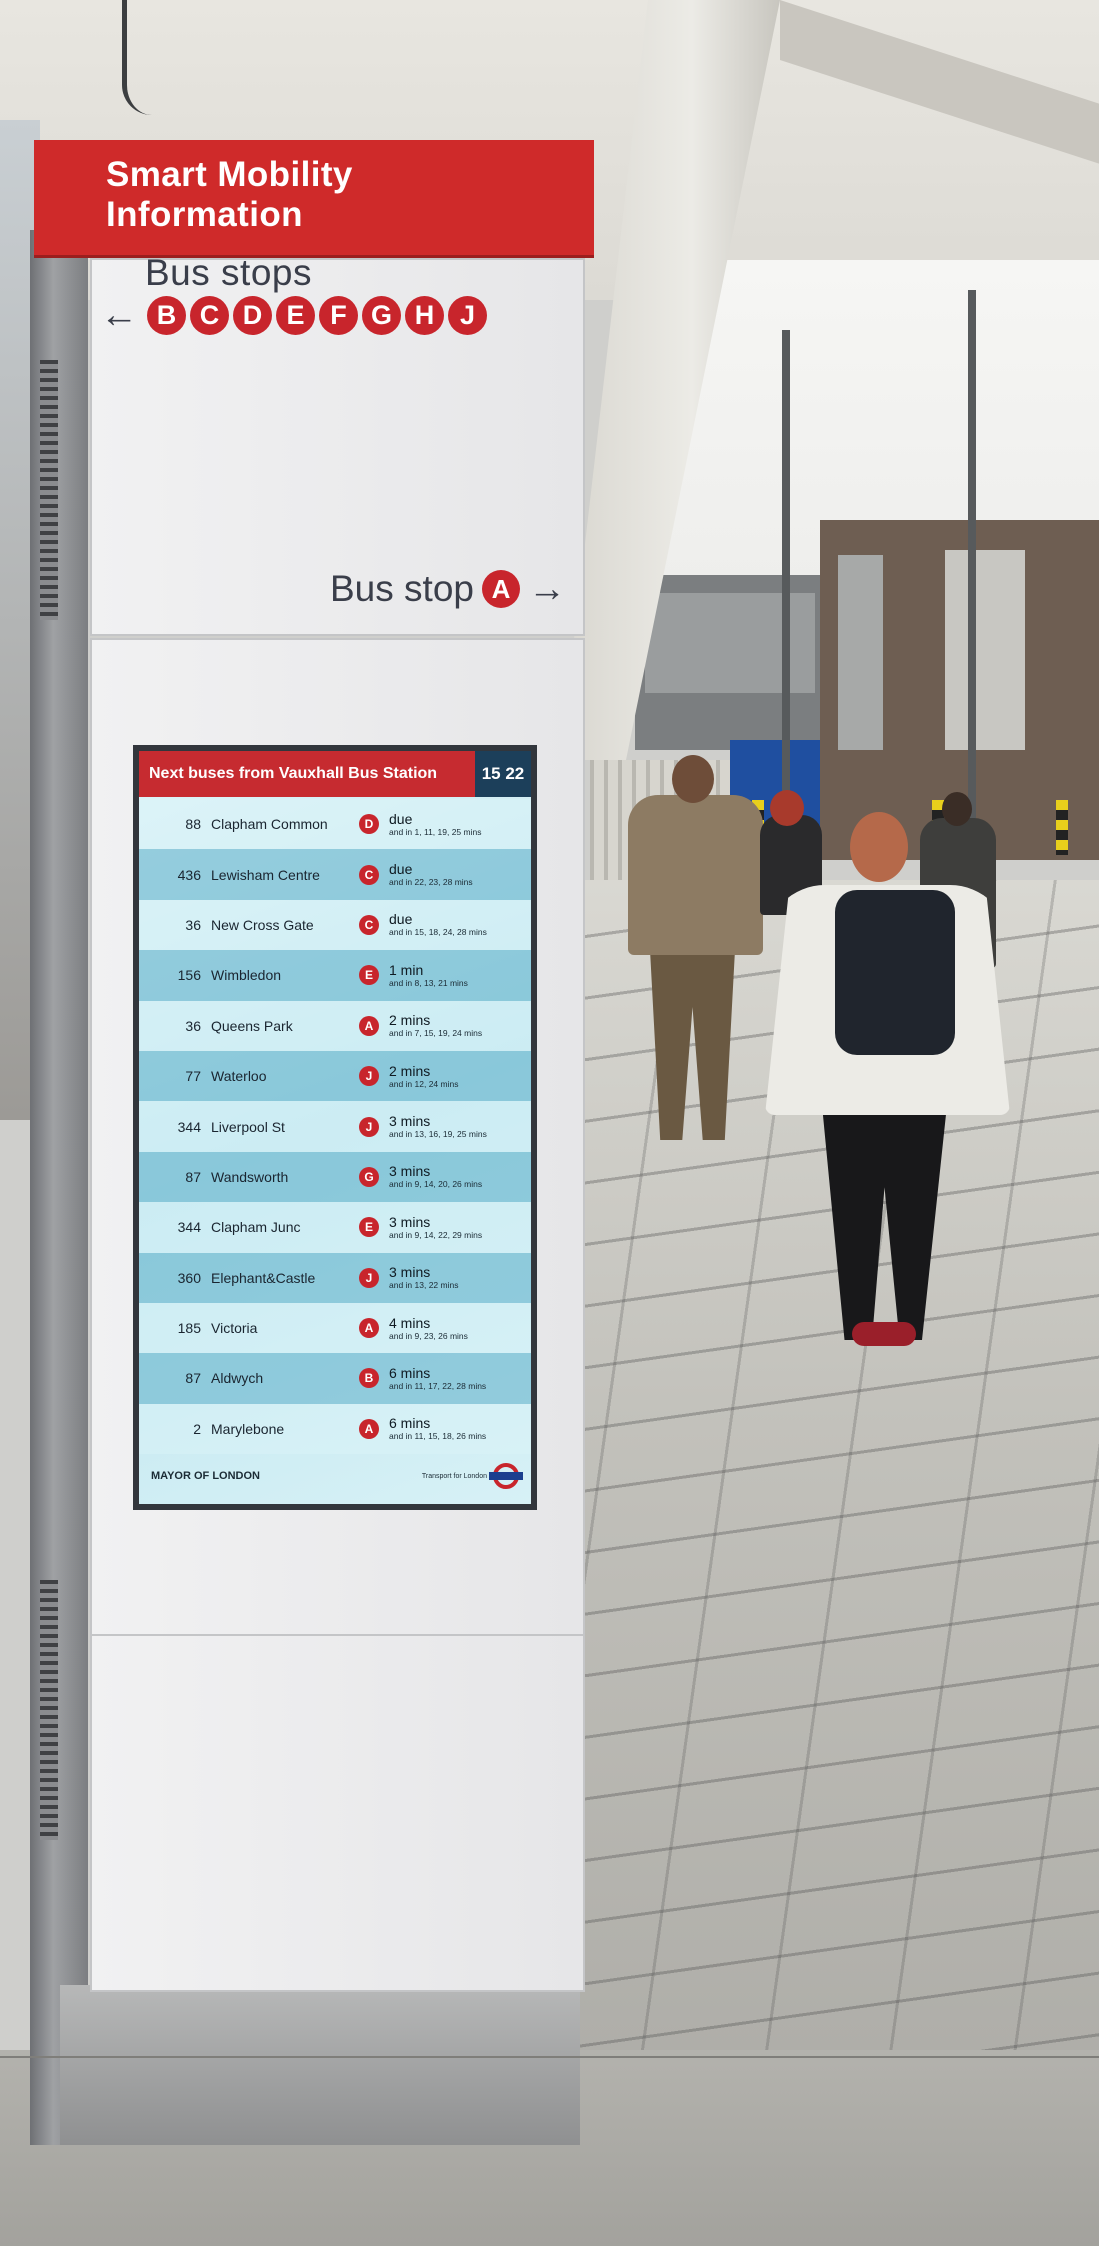  What do you see at coordinates (438, 1436) in the screenshot?
I see `later-arrivals: and in 11, 15, 18, 26 mins` at bounding box center [438, 1436].